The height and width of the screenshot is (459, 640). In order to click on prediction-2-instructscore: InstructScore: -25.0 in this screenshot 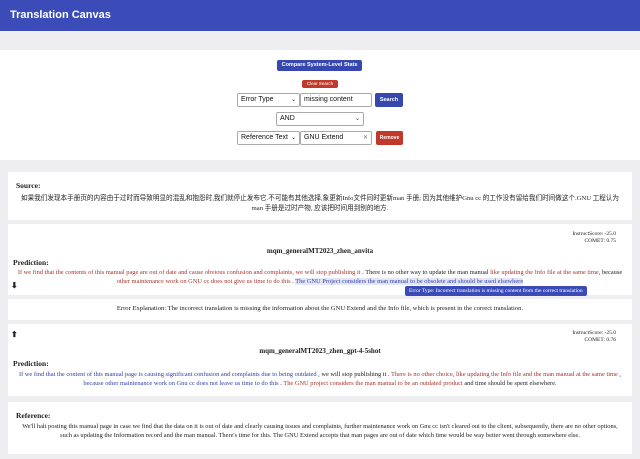, I will do `click(594, 333)`.